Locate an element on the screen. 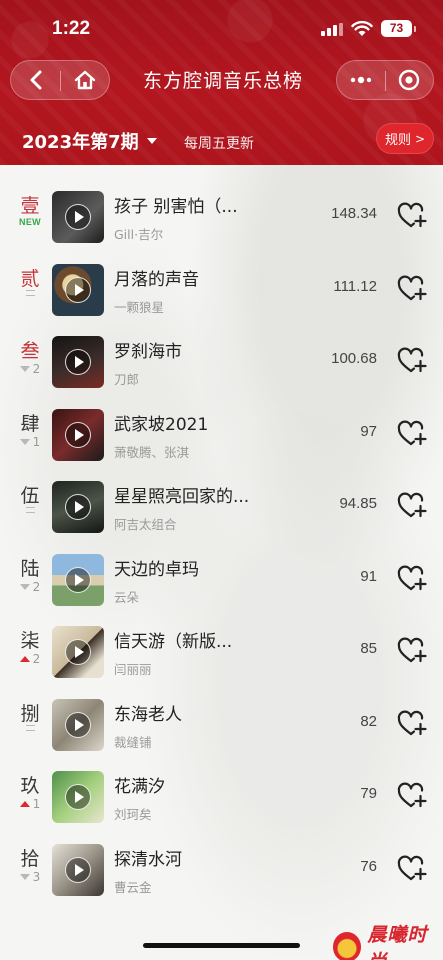 This screenshot has width=443, height=960. song-title: 东海老人 is located at coordinates (148, 714).